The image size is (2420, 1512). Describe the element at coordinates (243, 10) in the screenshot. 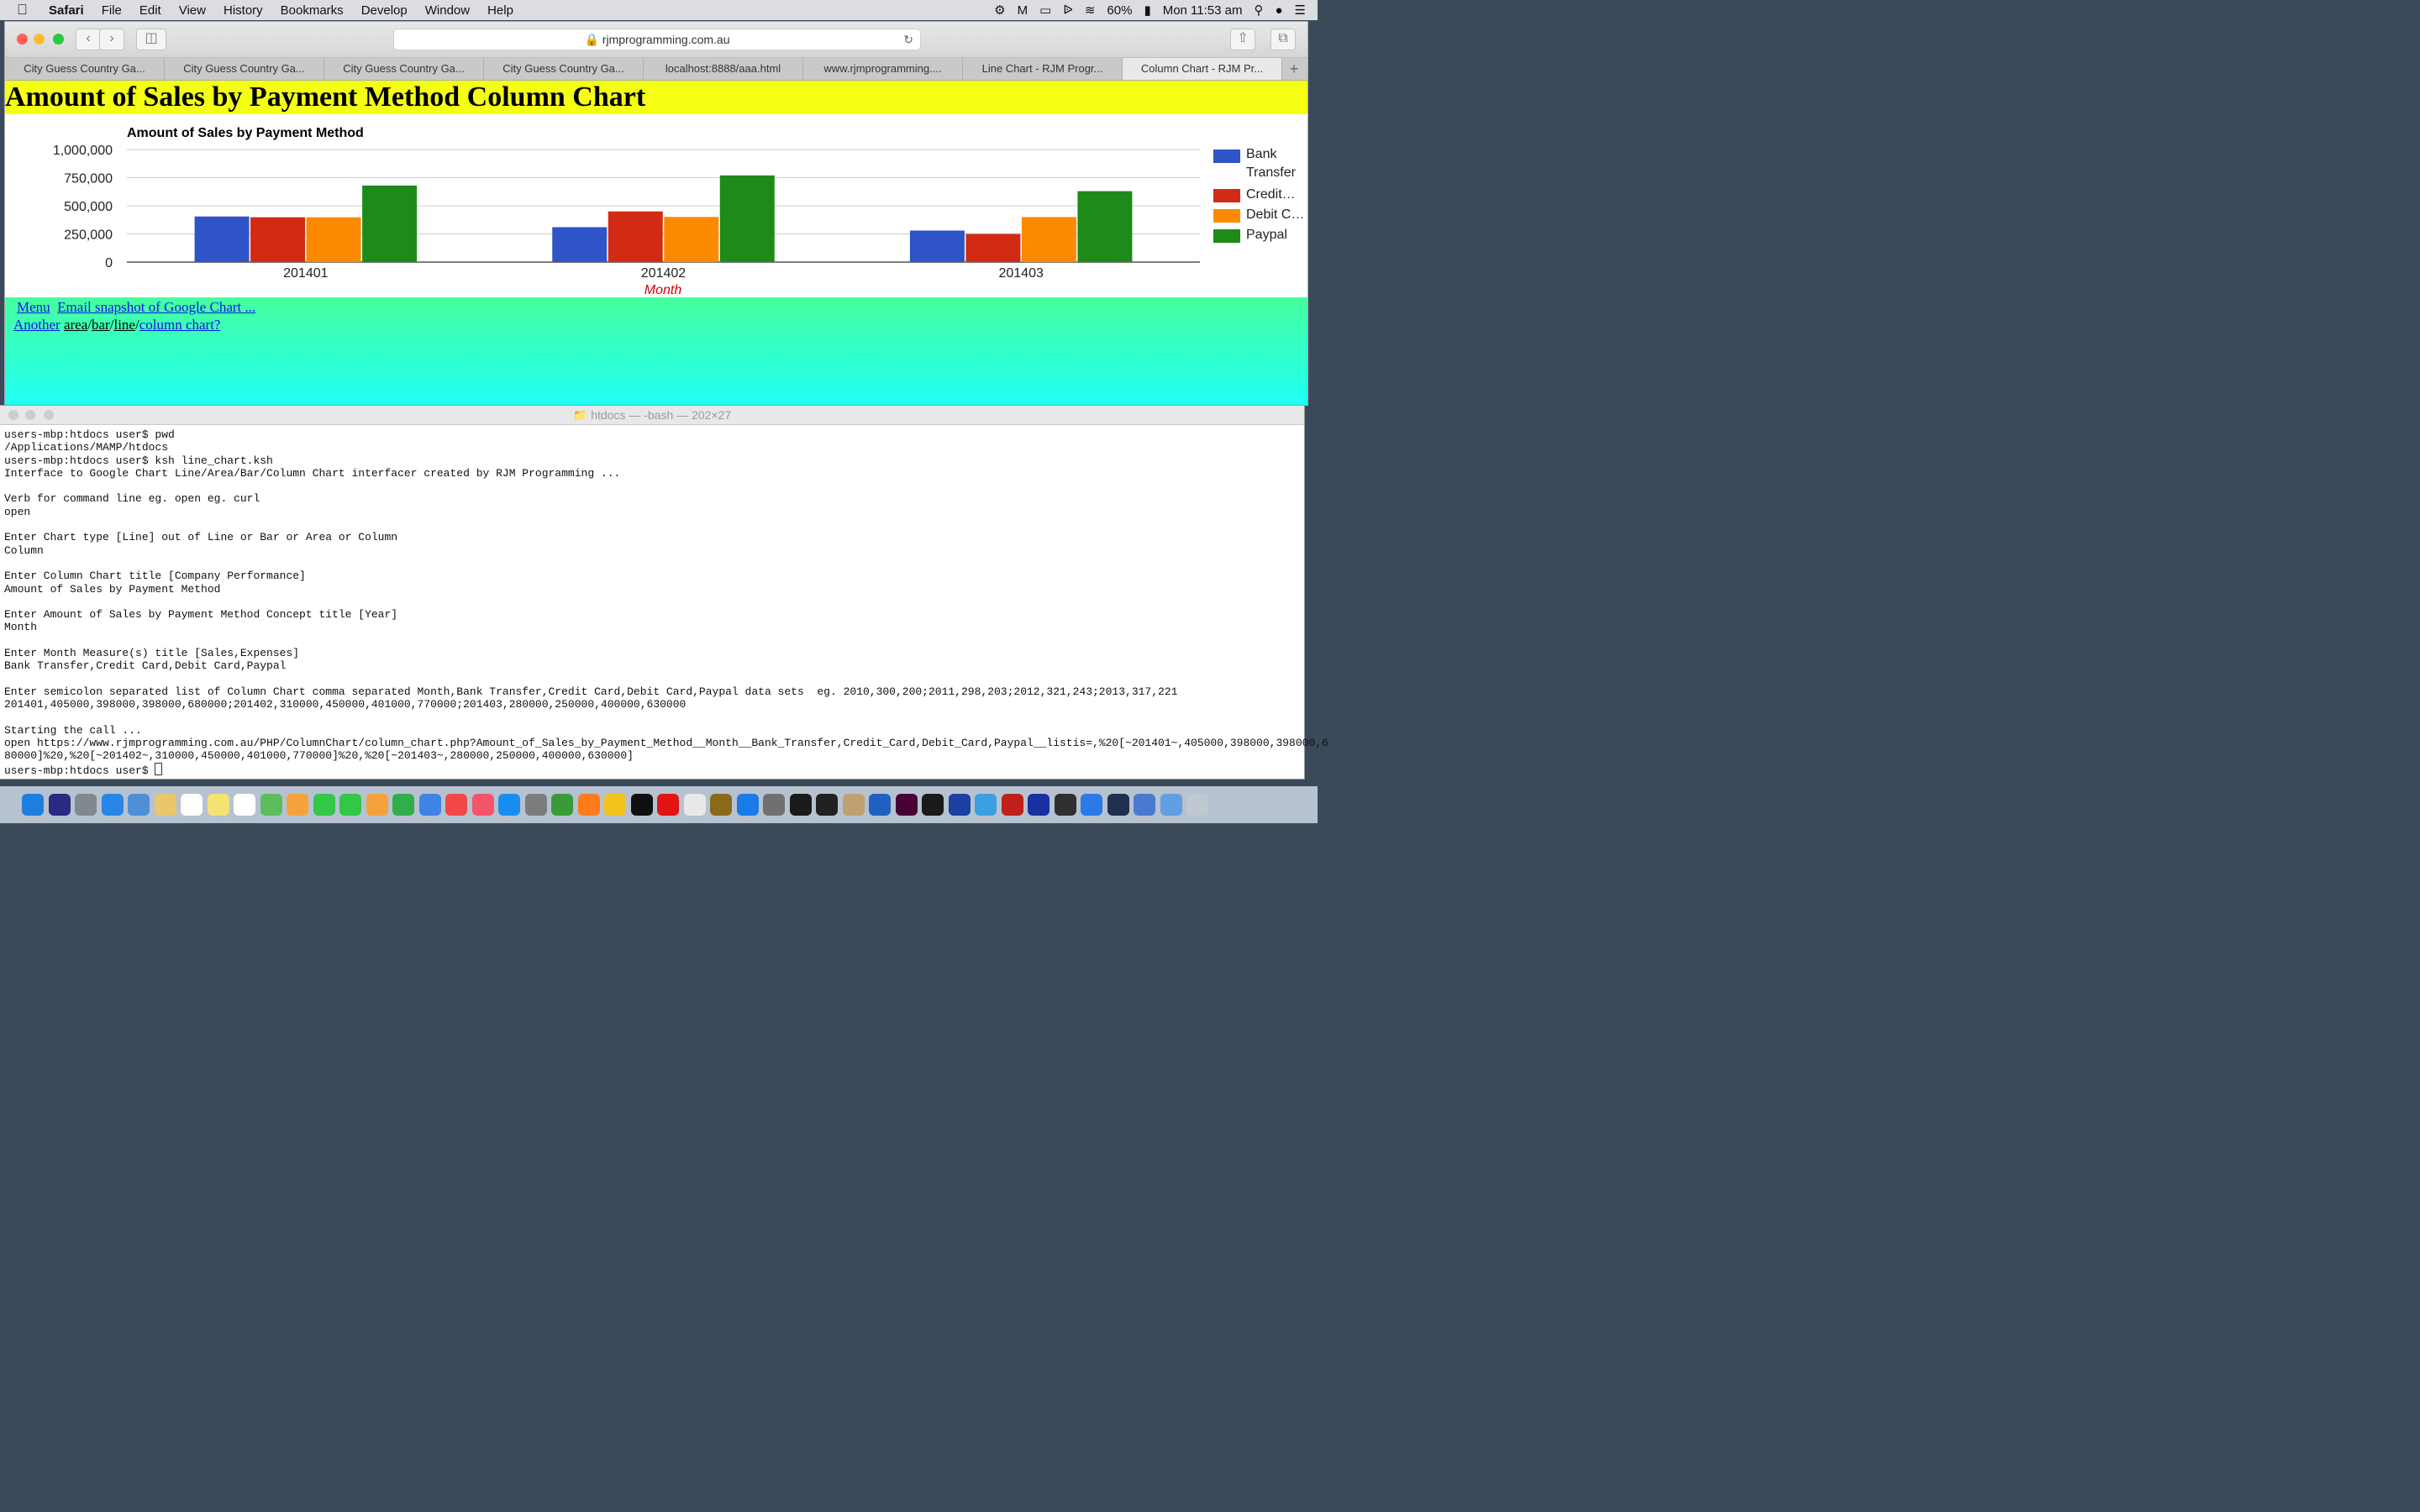

I see `menu-history: History` at that location.